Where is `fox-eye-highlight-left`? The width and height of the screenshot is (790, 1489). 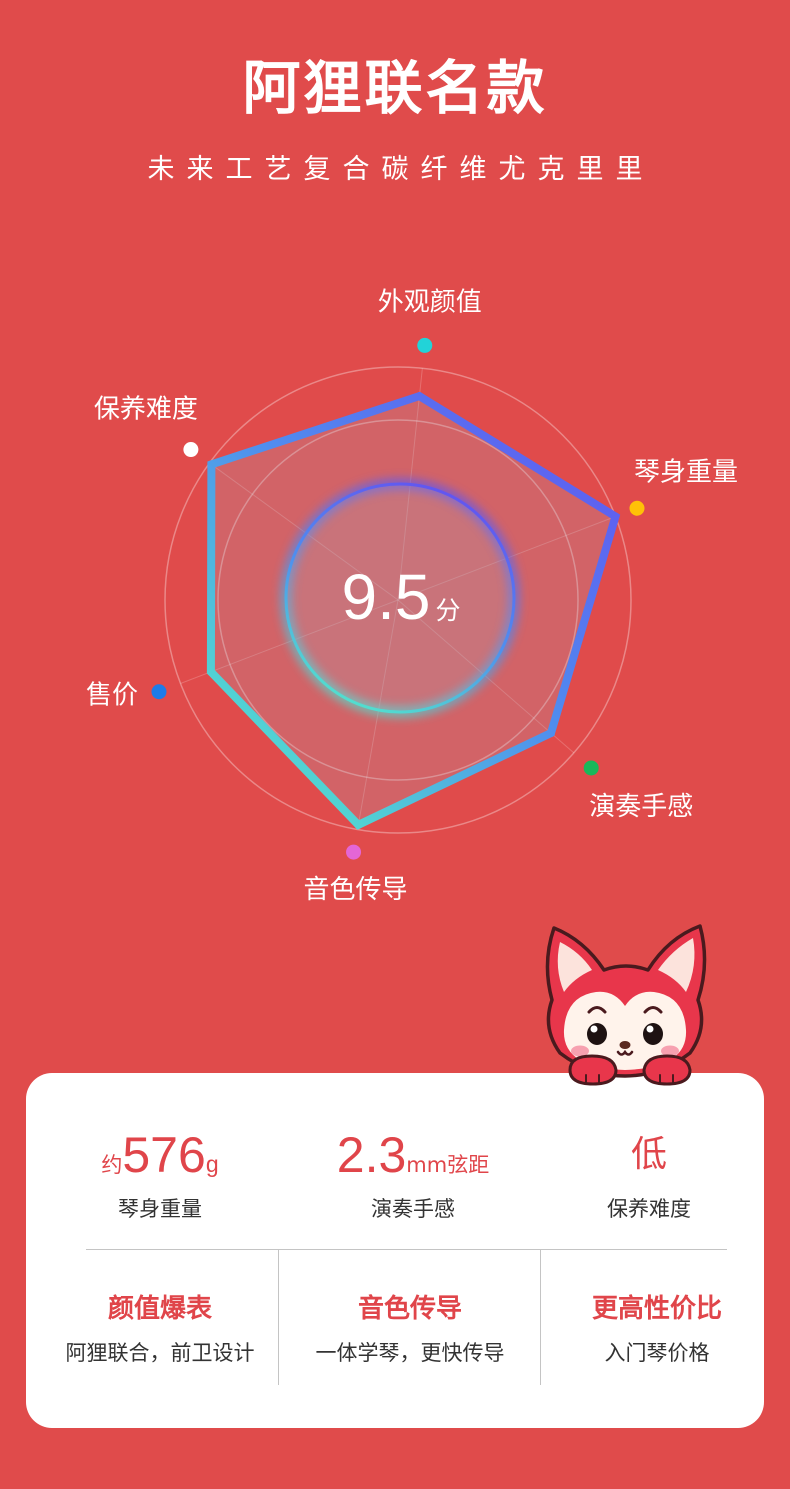 fox-eye-highlight-left is located at coordinates (594, 1029).